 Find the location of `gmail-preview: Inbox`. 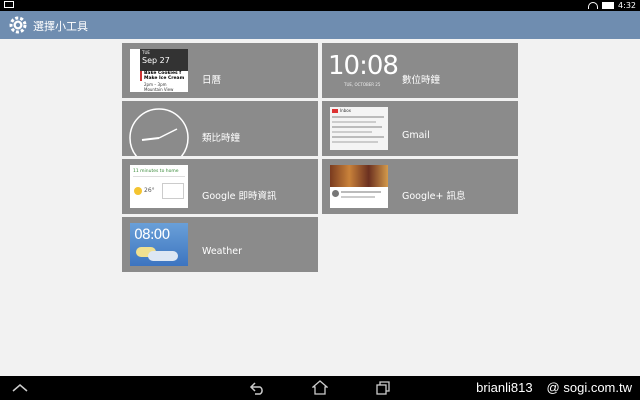

gmail-preview: Inbox is located at coordinates (359, 128).